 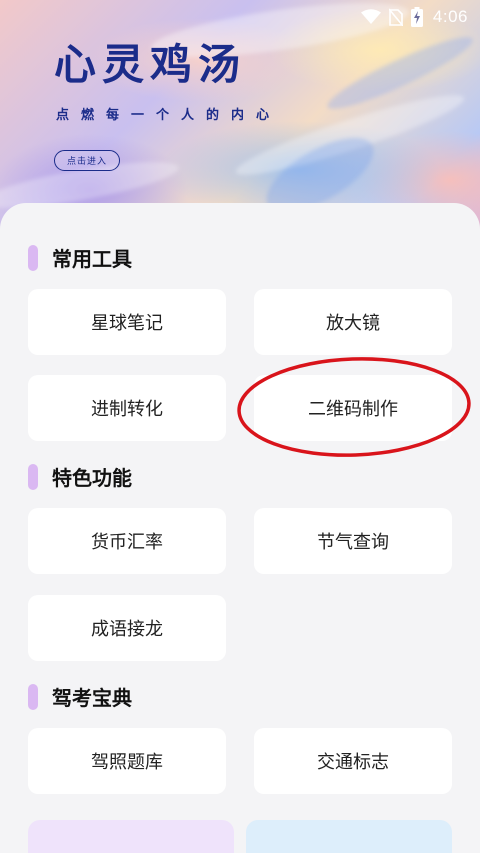 What do you see at coordinates (92, 478) in the screenshot?
I see `section-title: 特色功能` at bounding box center [92, 478].